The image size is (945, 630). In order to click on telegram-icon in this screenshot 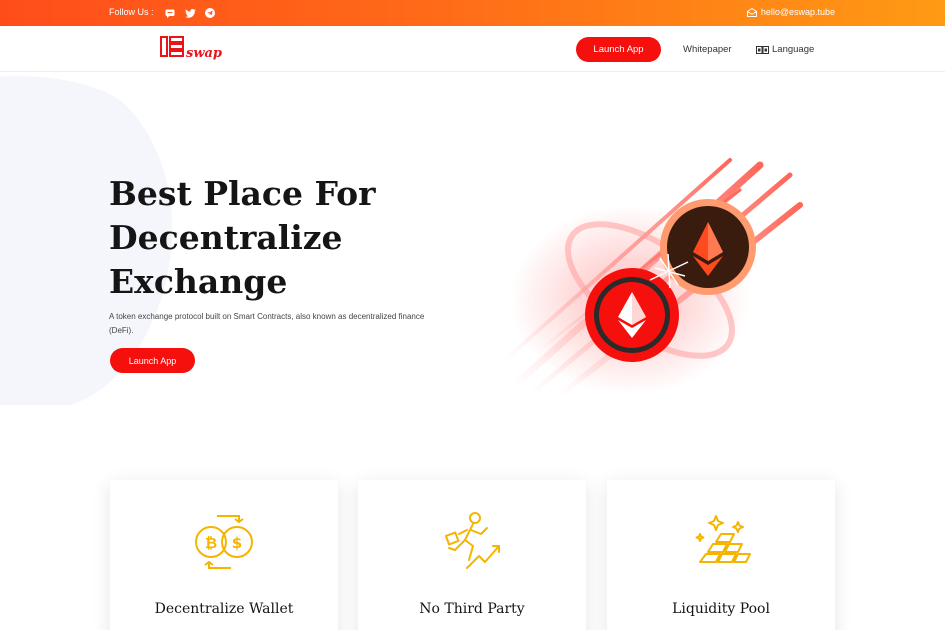, I will do `click(210, 13)`.